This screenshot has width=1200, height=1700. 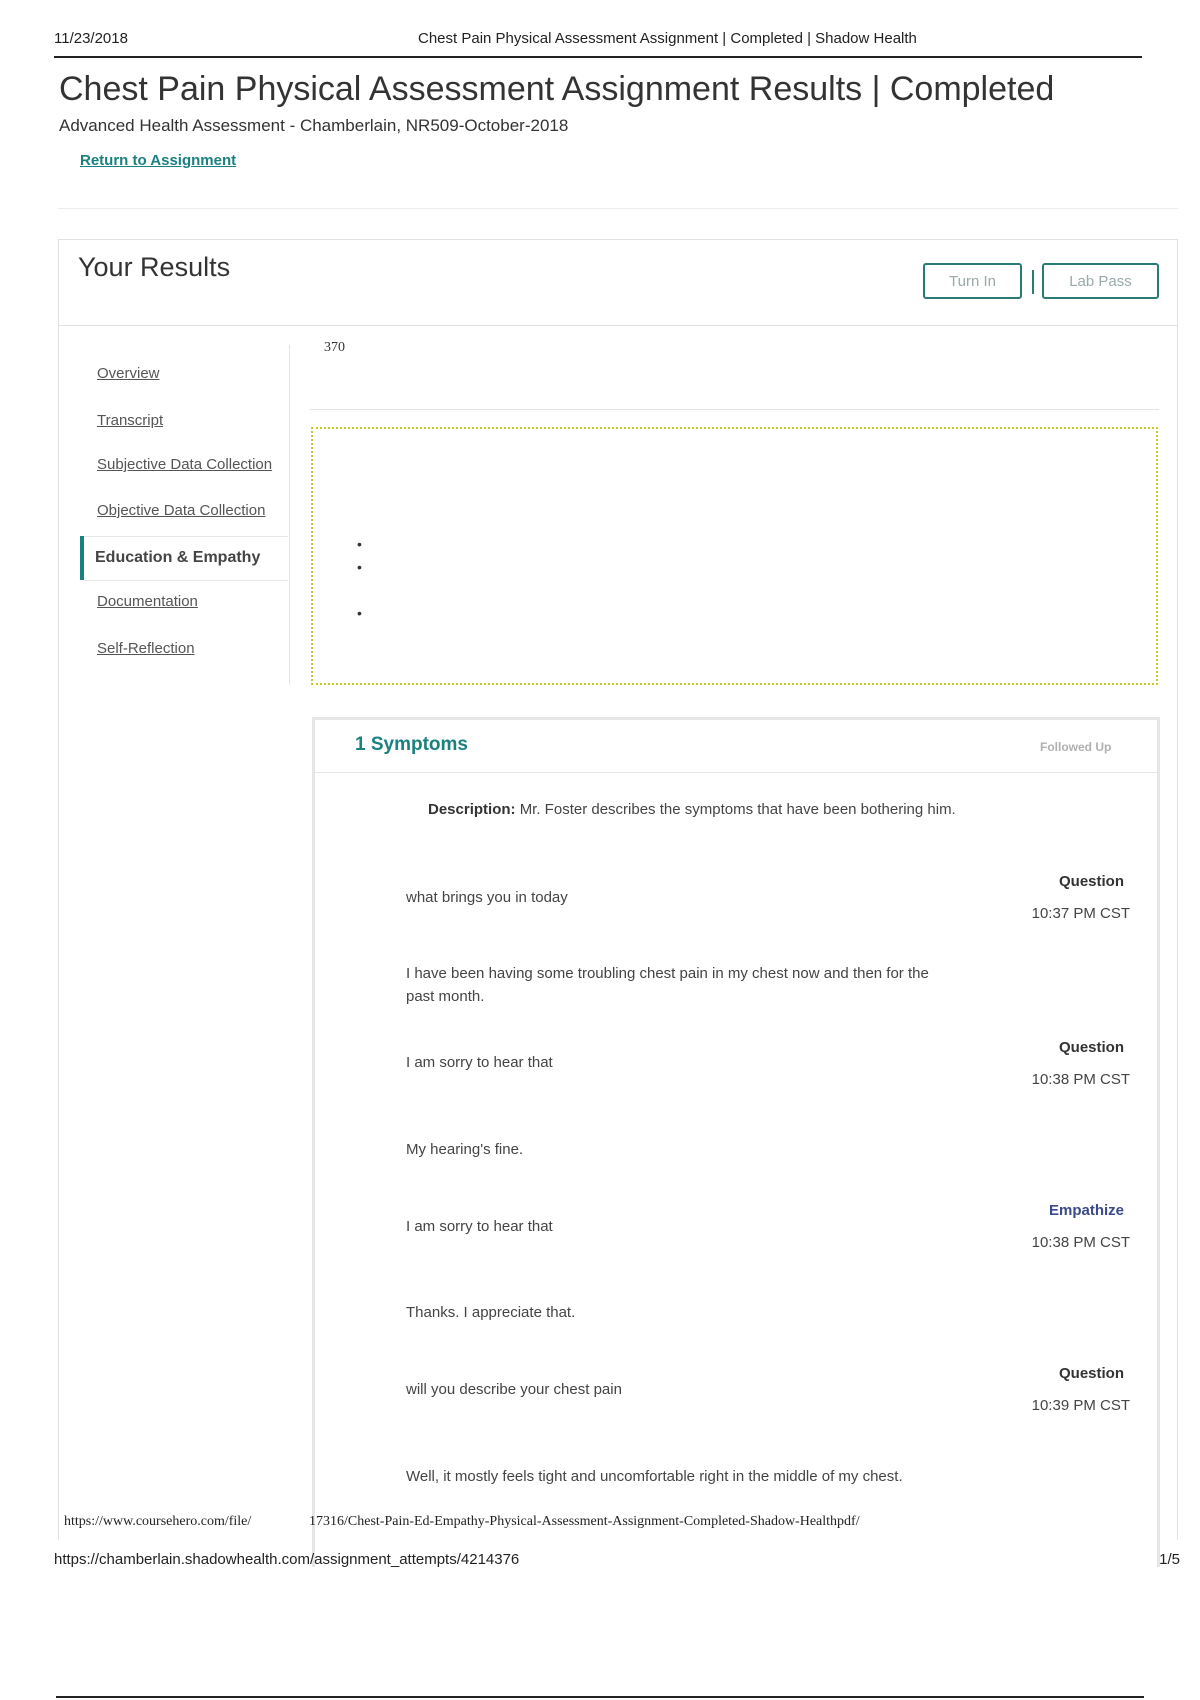 What do you see at coordinates (1086, 1210) in the screenshot?
I see `entry-tag: Empathize` at bounding box center [1086, 1210].